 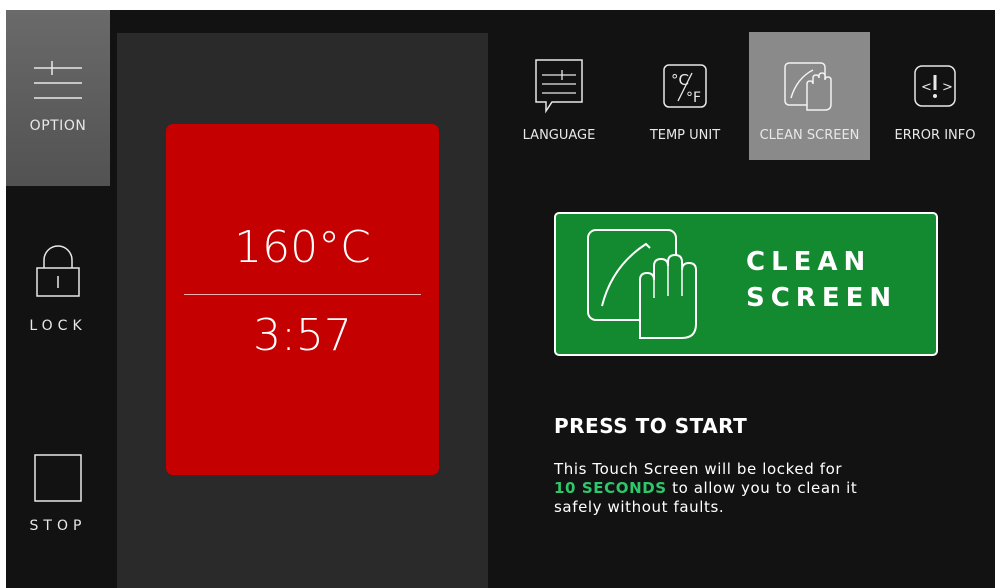 I want to click on clean-button-line2: SCREEN, so click(x=822, y=298).